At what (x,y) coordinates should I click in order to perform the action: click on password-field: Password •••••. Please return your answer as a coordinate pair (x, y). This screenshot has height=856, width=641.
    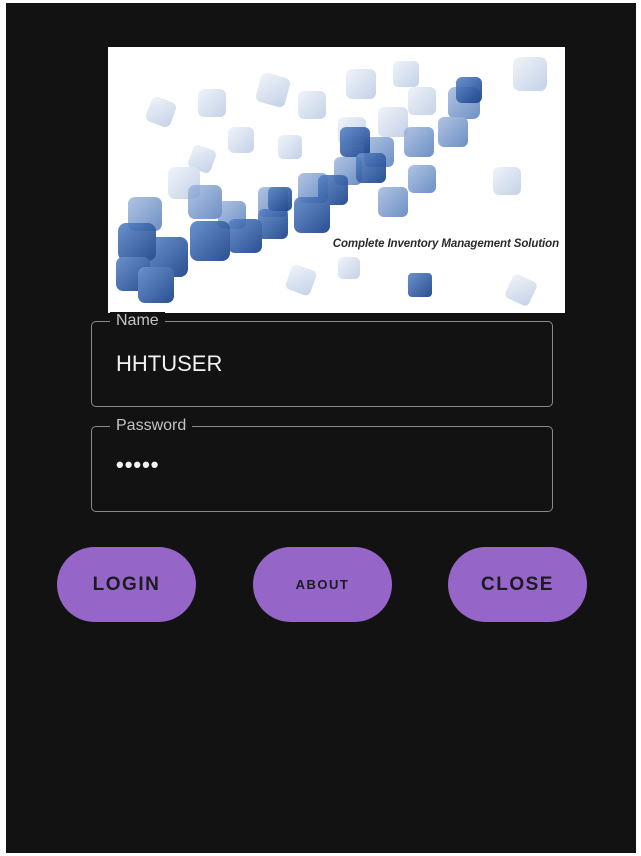
    Looking at the image, I should click on (322, 464).